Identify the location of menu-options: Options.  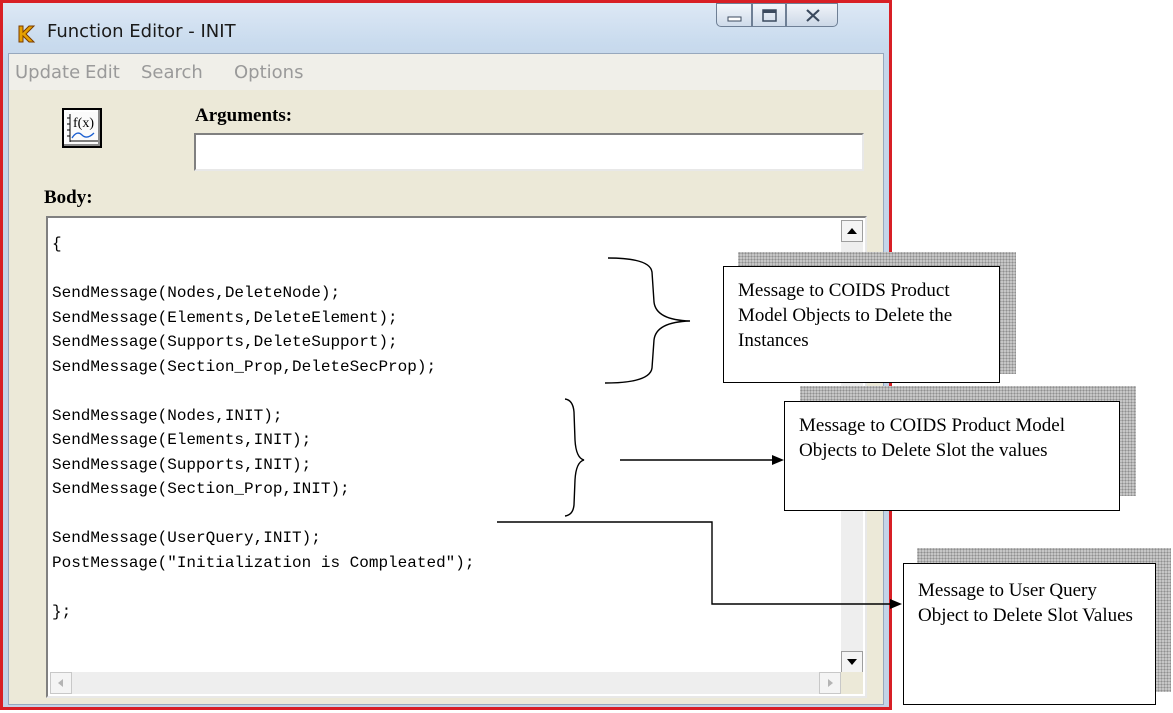
(268, 72).